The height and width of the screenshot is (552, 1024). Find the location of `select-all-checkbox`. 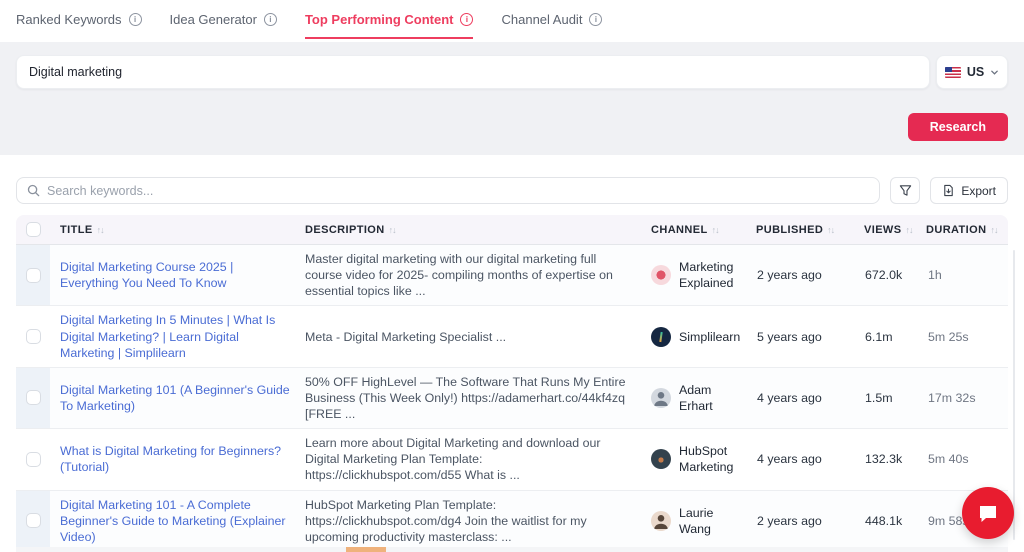

select-all-checkbox is located at coordinates (33, 229).